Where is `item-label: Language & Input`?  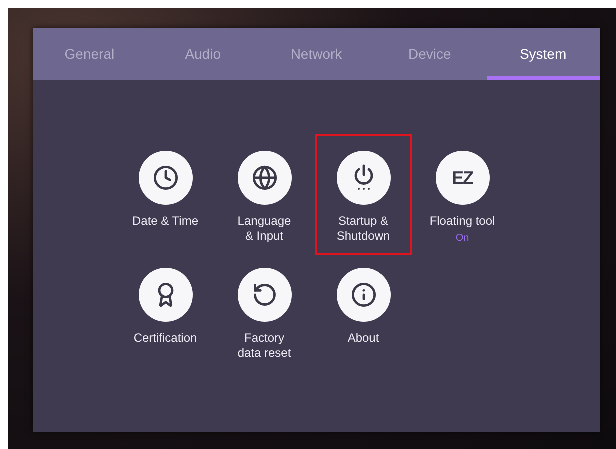
item-label: Language & Input is located at coordinates (265, 229).